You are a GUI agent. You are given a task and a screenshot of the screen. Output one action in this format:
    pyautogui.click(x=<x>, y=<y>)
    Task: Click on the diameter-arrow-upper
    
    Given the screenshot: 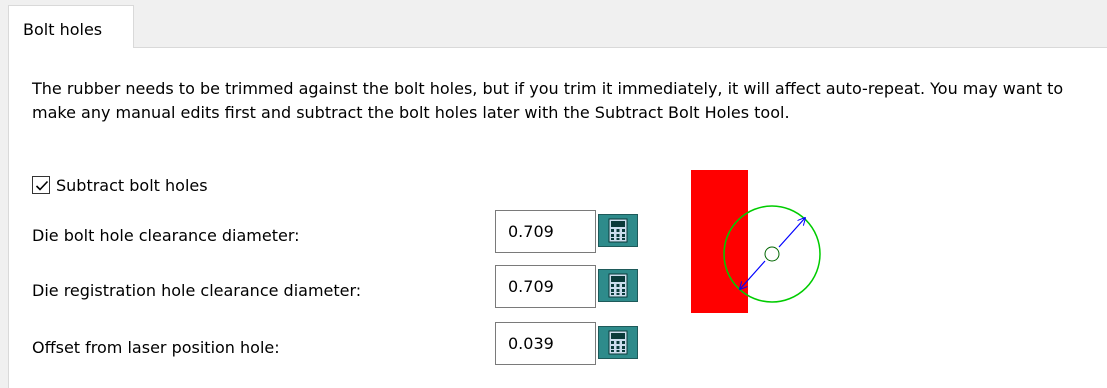 What is the action you would take?
    pyautogui.click(x=791, y=233)
    